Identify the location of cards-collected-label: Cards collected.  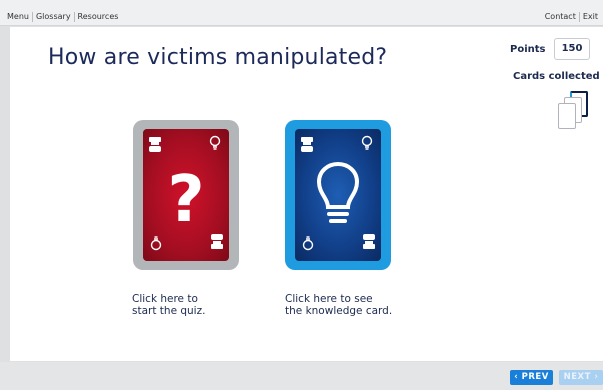
(556, 76).